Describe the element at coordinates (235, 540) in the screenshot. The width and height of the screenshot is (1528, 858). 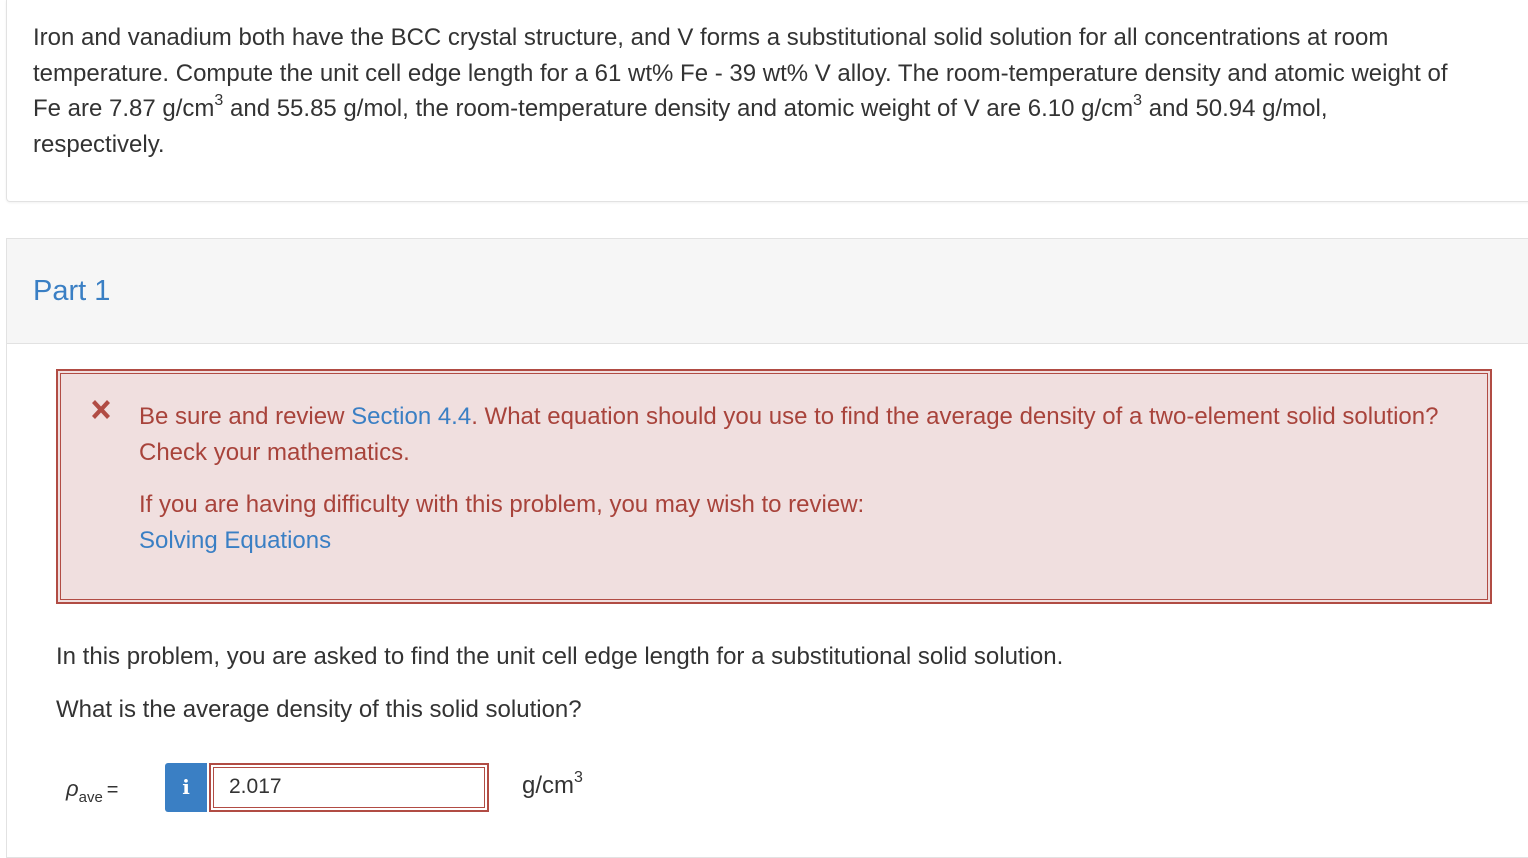
I see `solving-equations-link: Solving Equations` at that location.